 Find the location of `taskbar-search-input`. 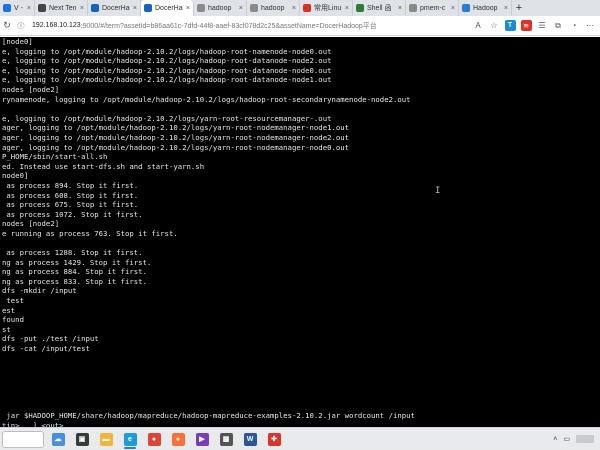

taskbar-search-input is located at coordinates (23, 439).